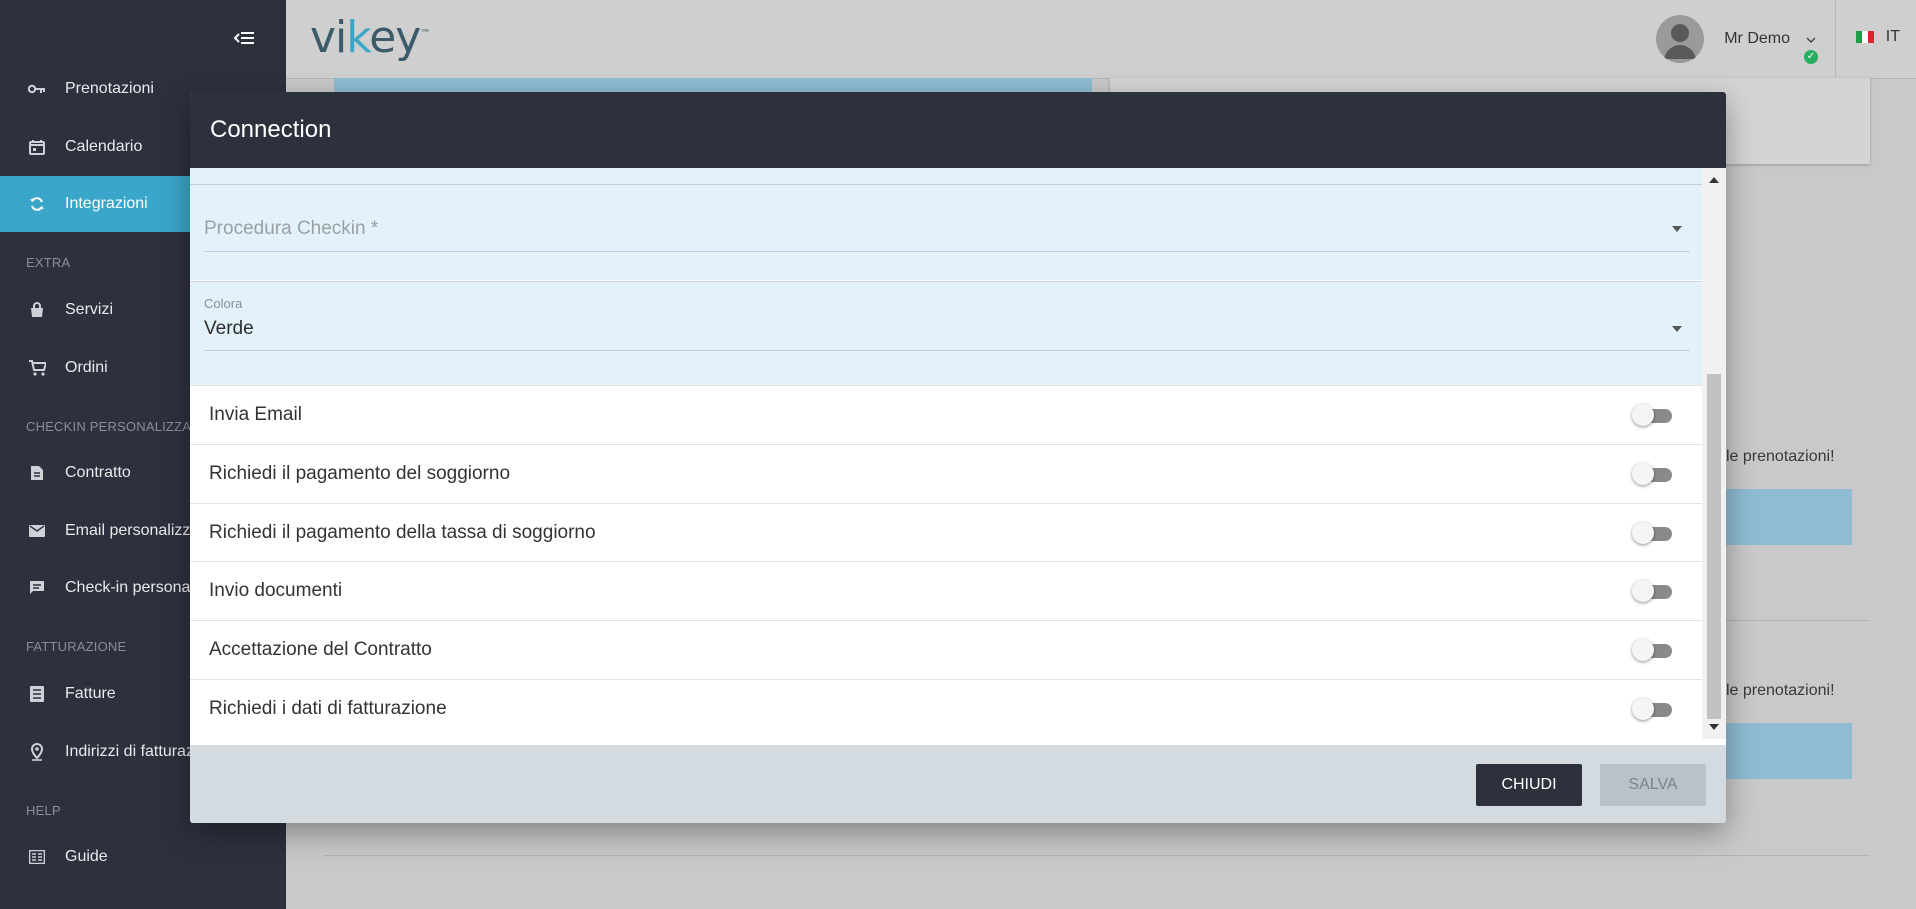  Describe the element at coordinates (360, 473) in the screenshot. I see `toggle-label: Richiedi il pagamento del soggiorno` at that location.